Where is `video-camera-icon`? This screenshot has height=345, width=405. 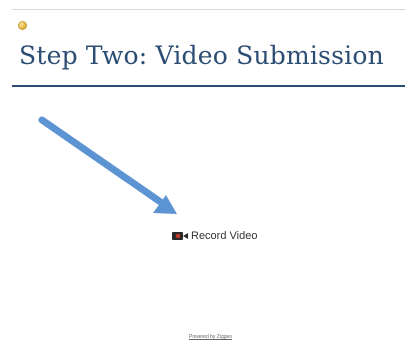 video-camera-icon is located at coordinates (180, 236).